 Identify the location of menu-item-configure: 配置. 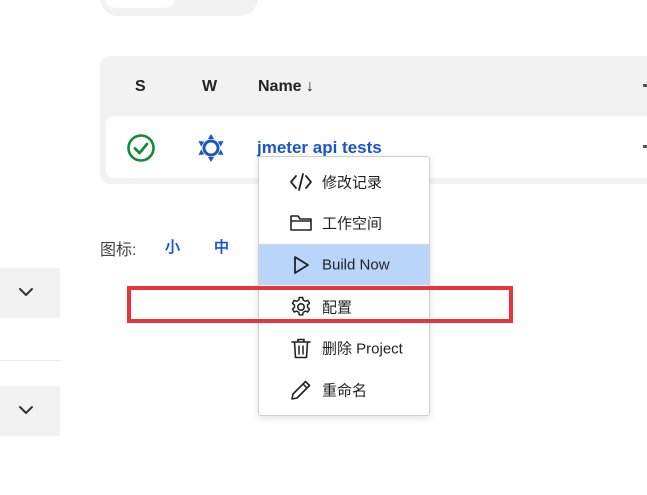
(344, 306).